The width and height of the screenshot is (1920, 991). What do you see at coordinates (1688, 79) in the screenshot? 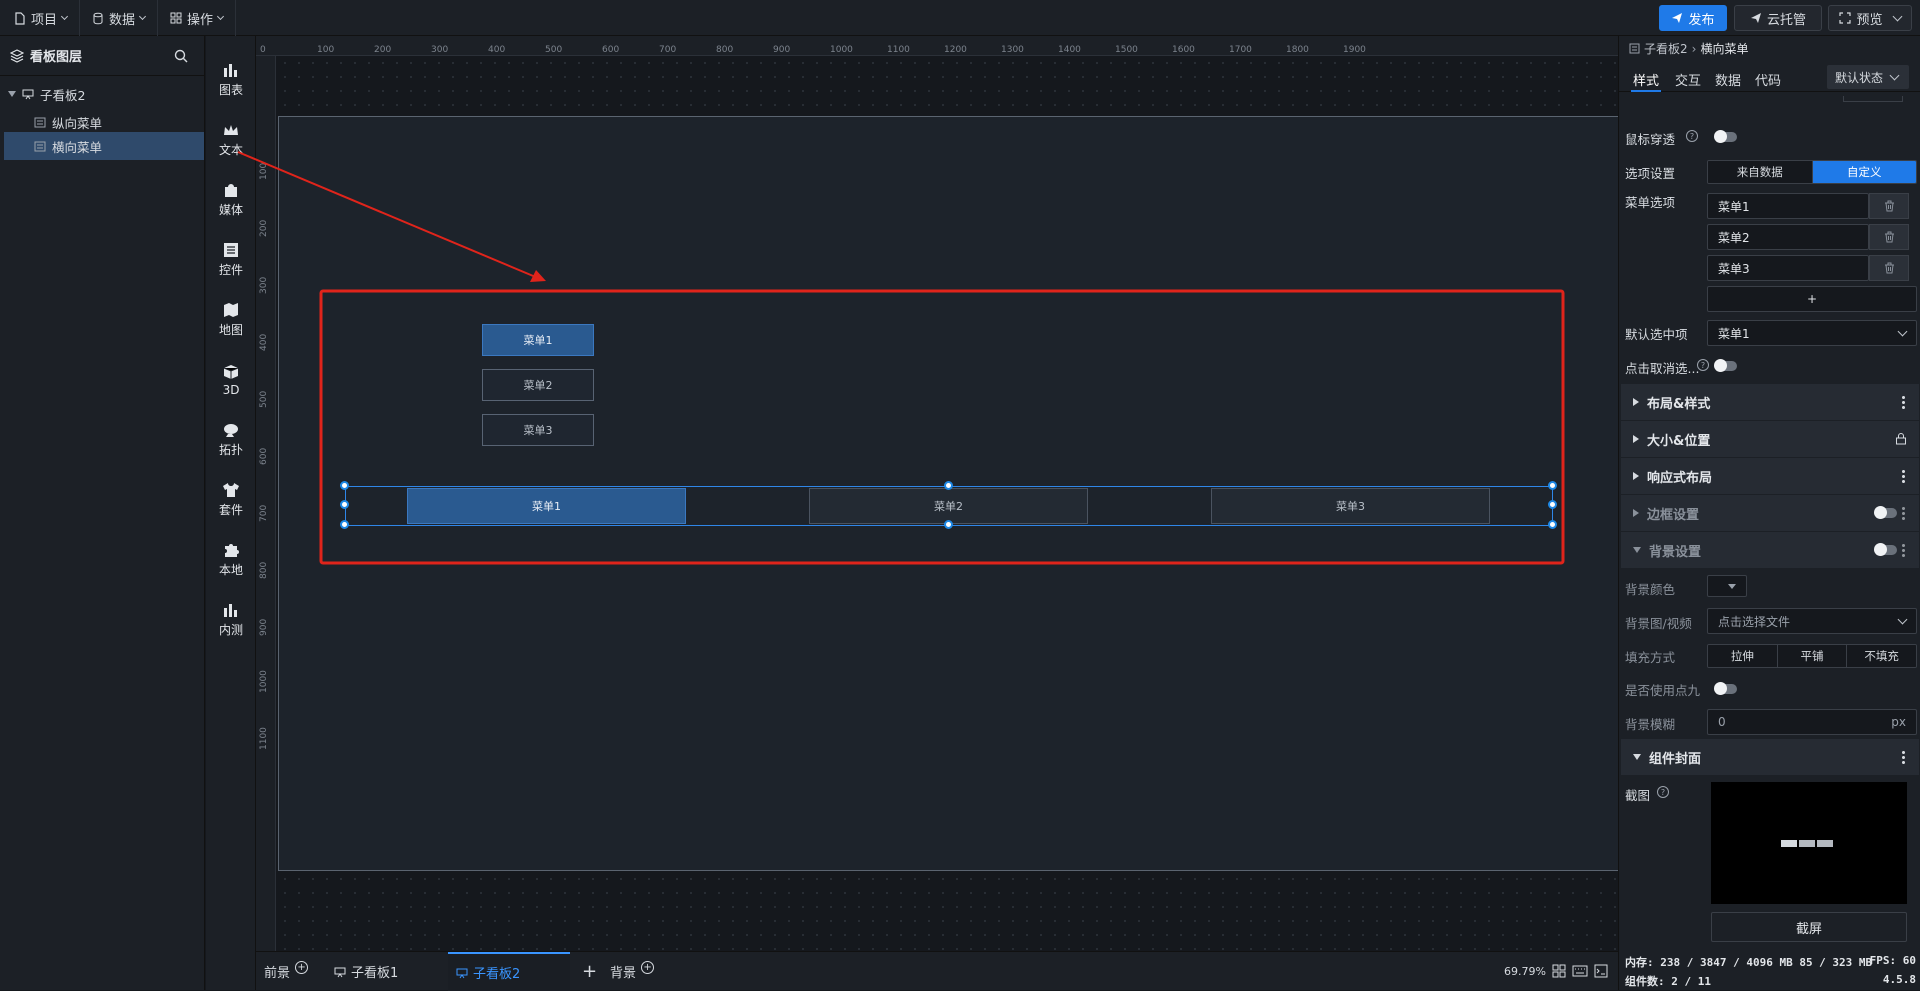
I see `tab-interaction: 交互` at bounding box center [1688, 79].